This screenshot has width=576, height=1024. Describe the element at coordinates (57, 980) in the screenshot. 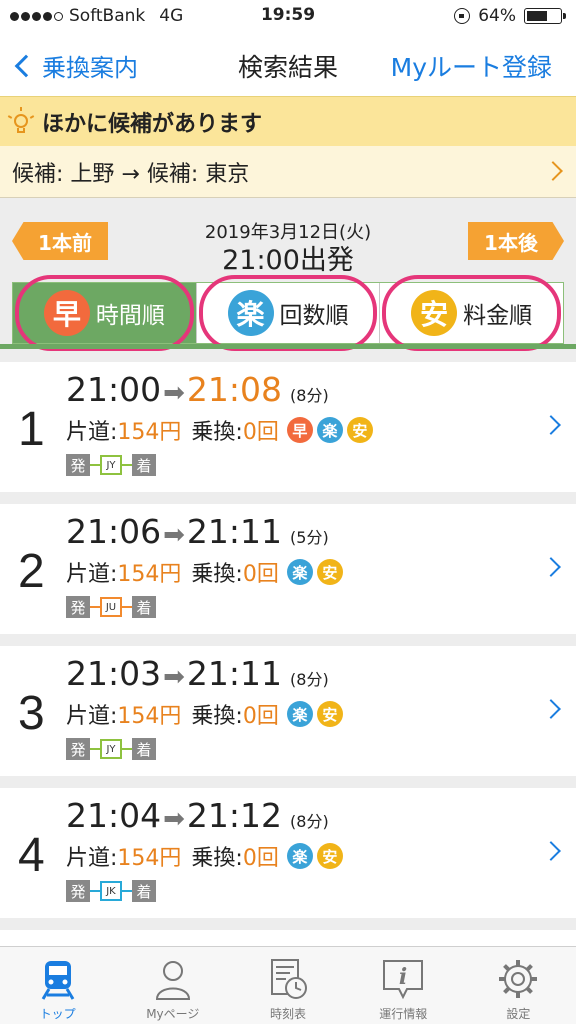

I see `train-icon` at that location.